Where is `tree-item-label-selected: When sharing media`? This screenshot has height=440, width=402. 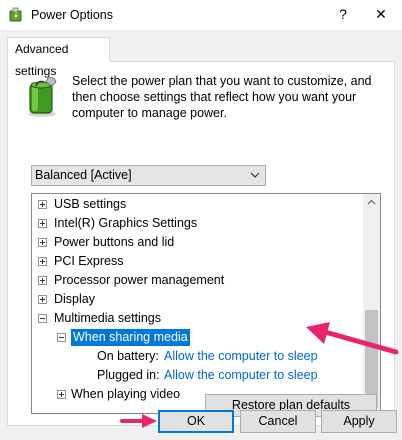 tree-item-label-selected: When sharing media is located at coordinates (130, 337).